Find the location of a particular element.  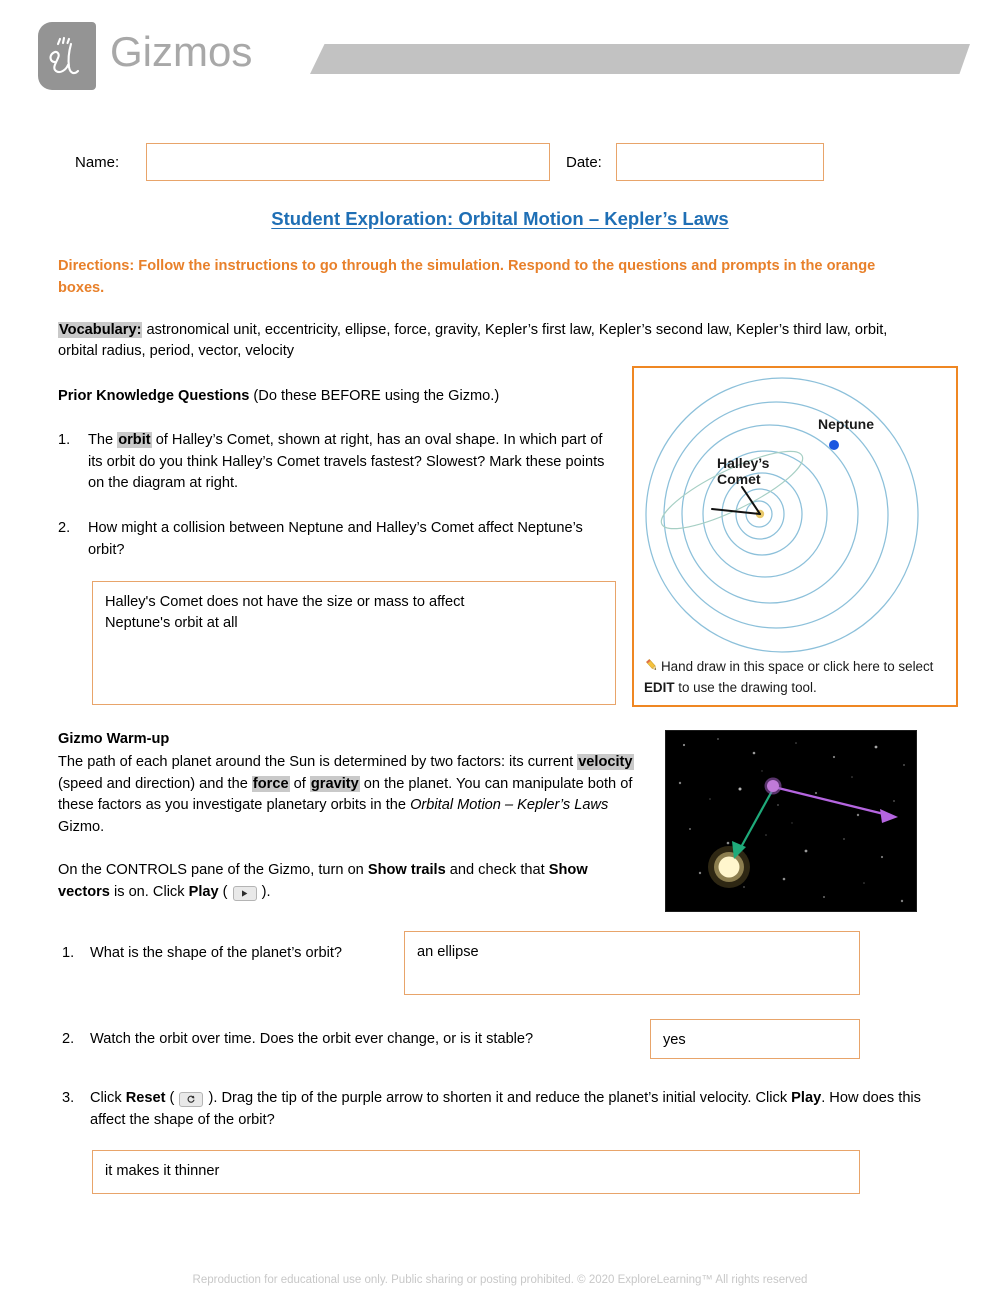

starfield-simulation-svg is located at coordinates (791, 821).